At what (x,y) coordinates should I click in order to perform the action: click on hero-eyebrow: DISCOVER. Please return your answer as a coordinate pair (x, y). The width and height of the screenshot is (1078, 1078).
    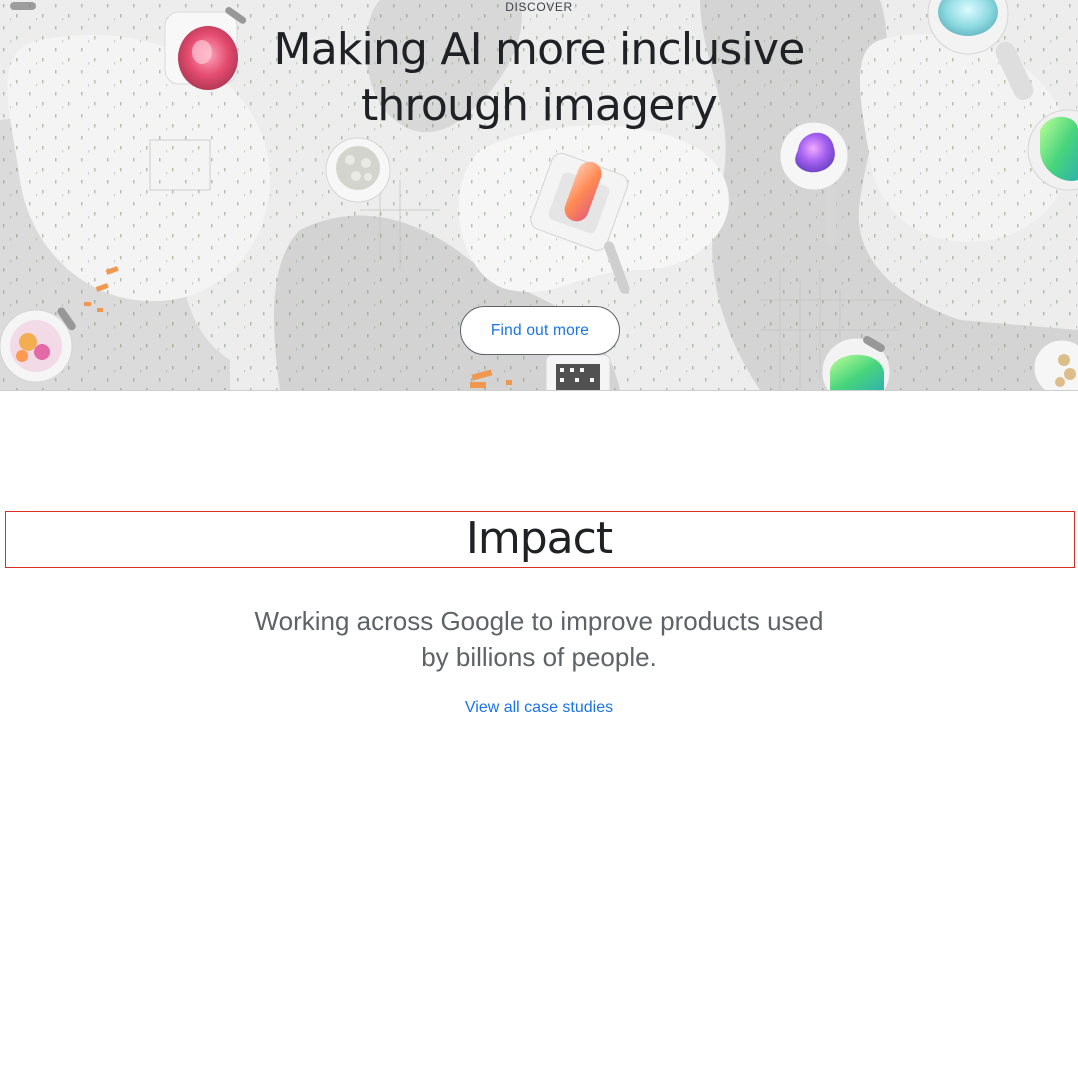
    Looking at the image, I should click on (539, 7).